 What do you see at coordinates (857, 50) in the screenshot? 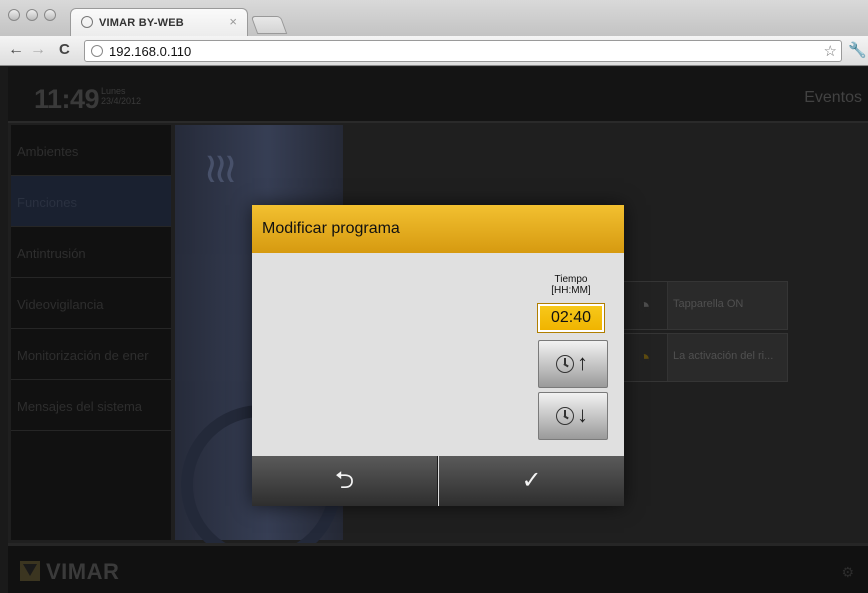
I see `wrench-menu-icon: 🔧` at bounding box center [857, 50].